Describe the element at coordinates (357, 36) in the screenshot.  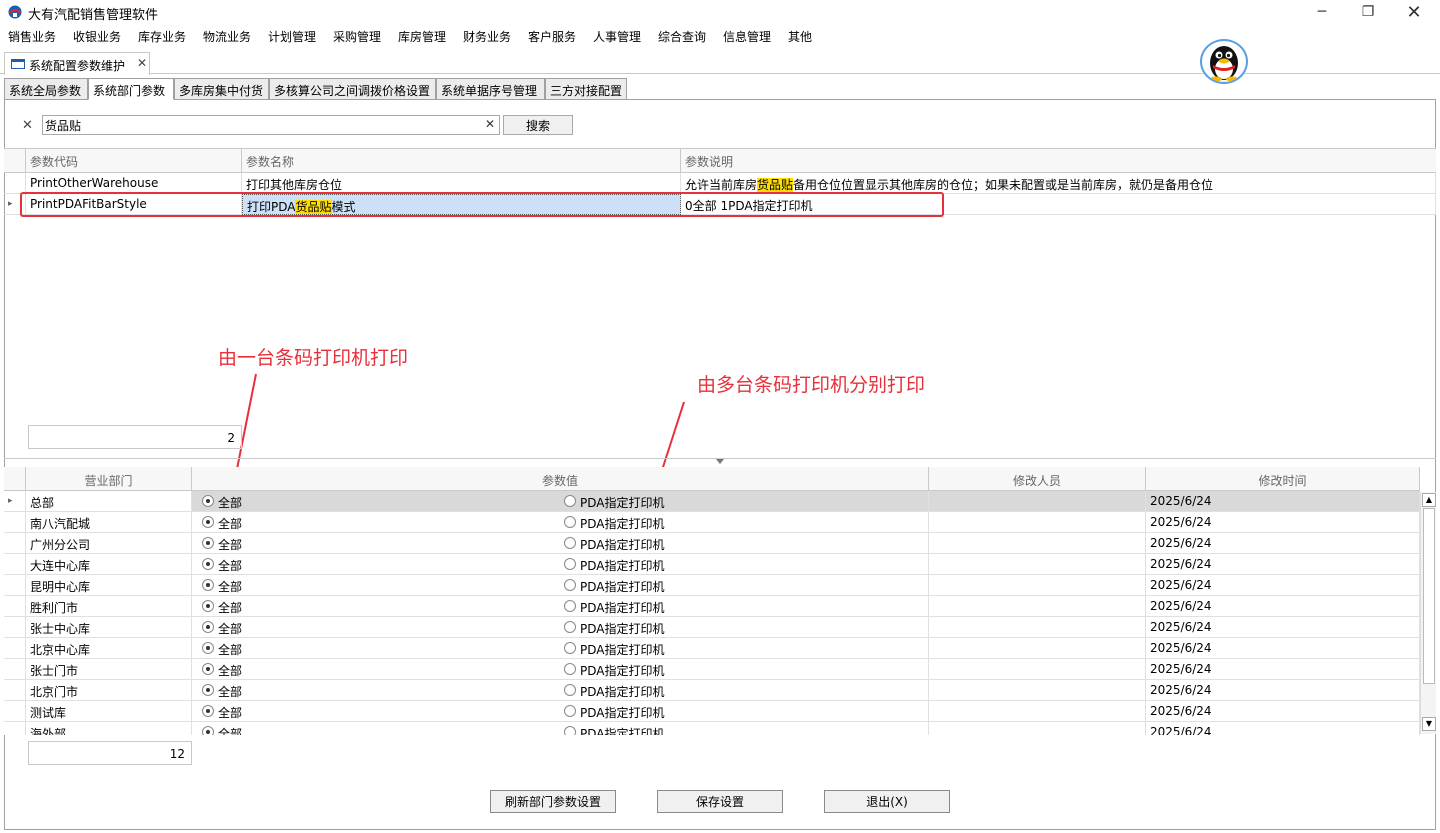
I see `menu-item: 采购管理` at that location.